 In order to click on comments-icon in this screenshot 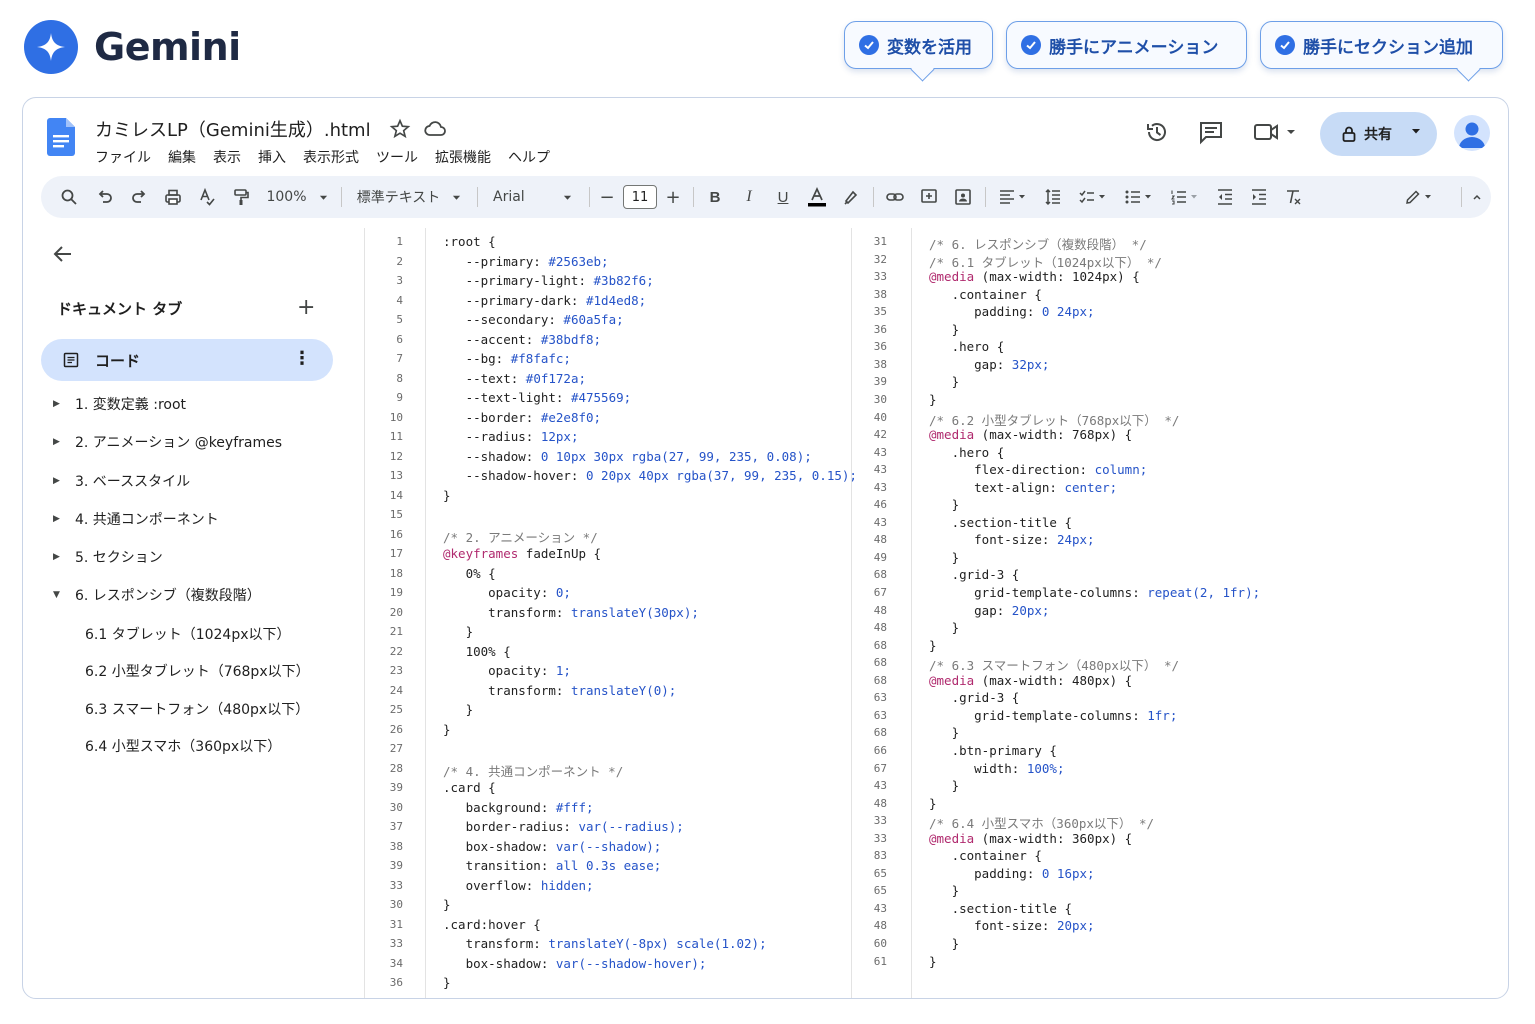, I will do `click(1211, 132)`.